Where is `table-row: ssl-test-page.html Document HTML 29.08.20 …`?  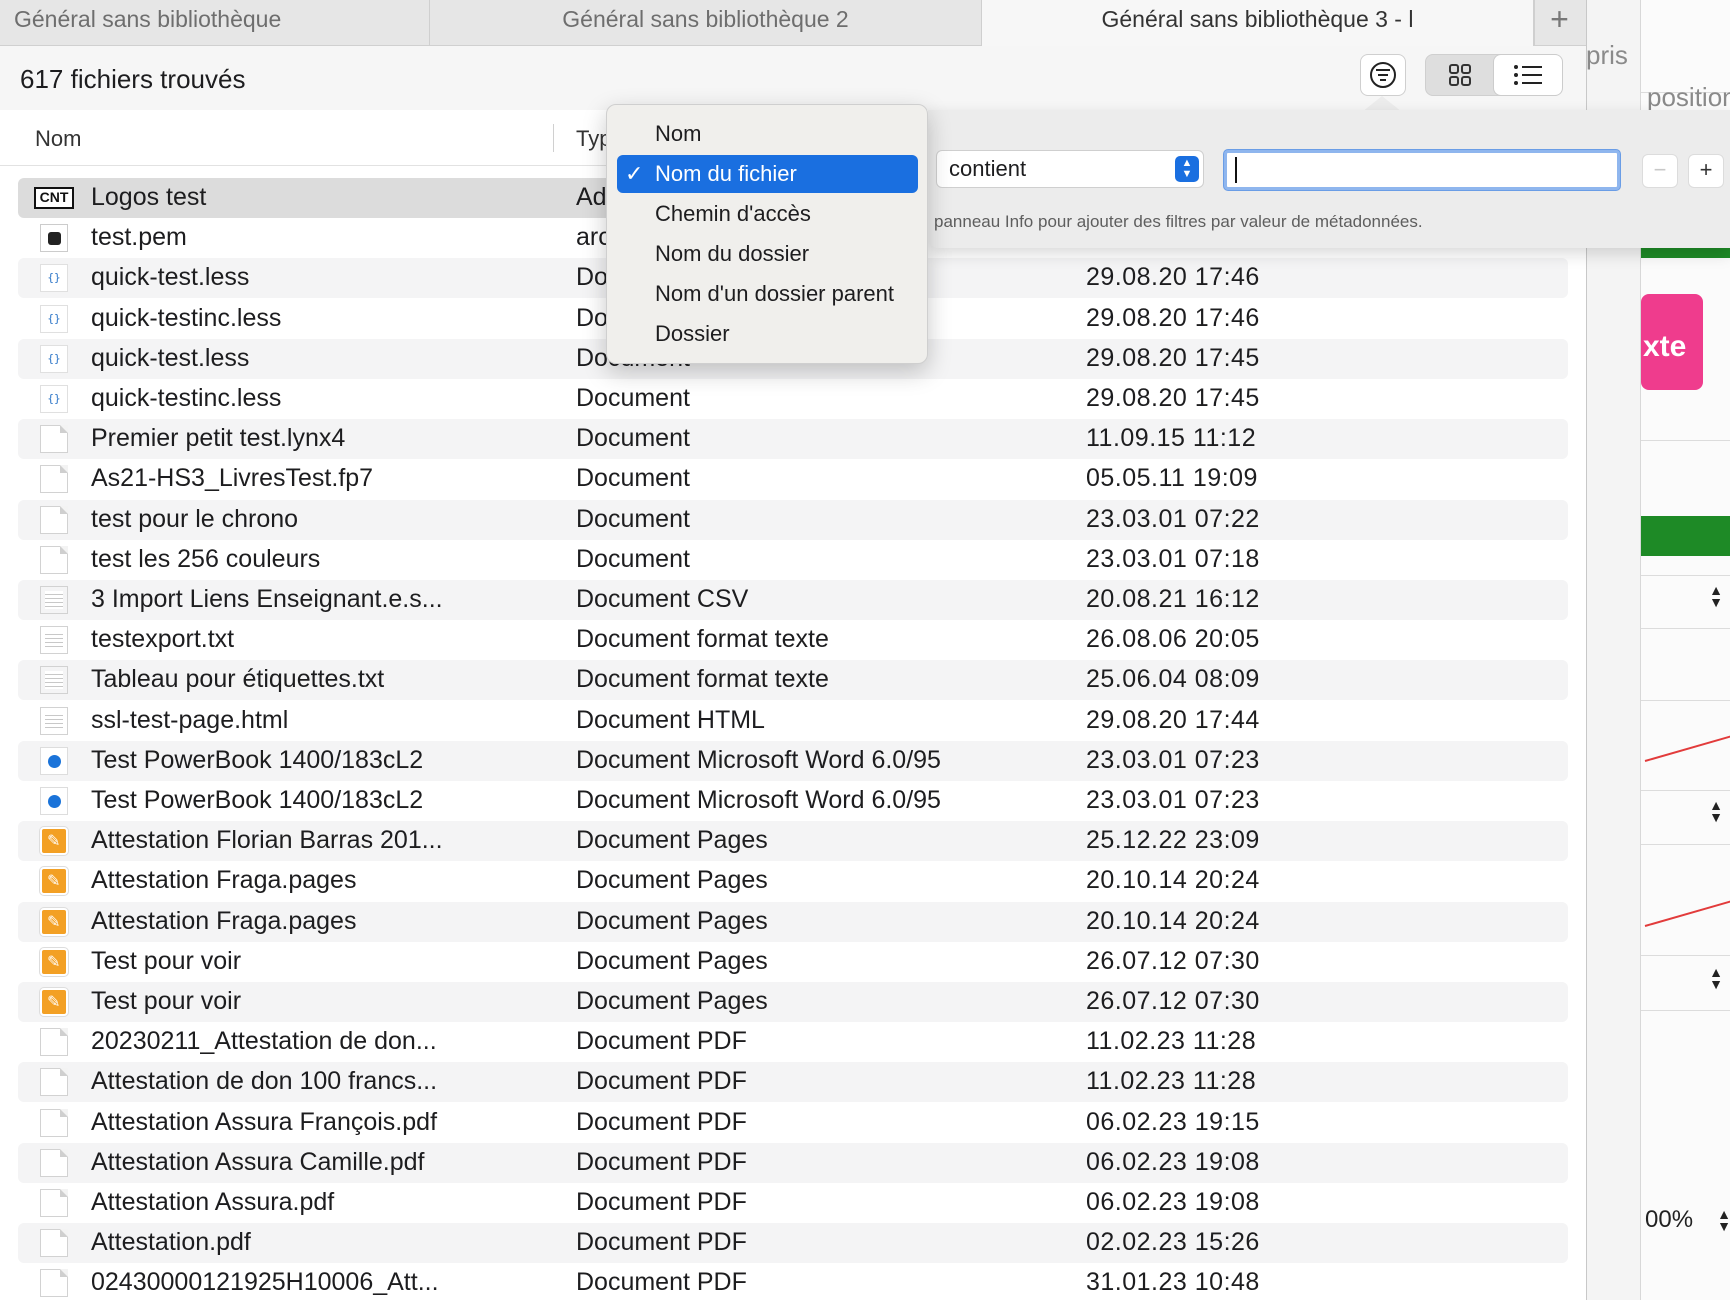
table-row: ssl-test-page.html Document HTML 29.08.20 … is located at coordinates (793, 721).